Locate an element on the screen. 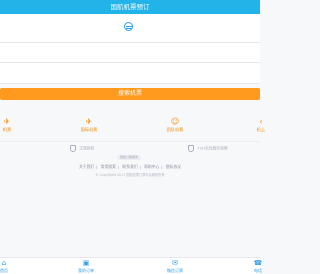 Image resolution: width=320 pixels, height=274 pixels. group-icon: ☺ is located at coordinates (175, 121).